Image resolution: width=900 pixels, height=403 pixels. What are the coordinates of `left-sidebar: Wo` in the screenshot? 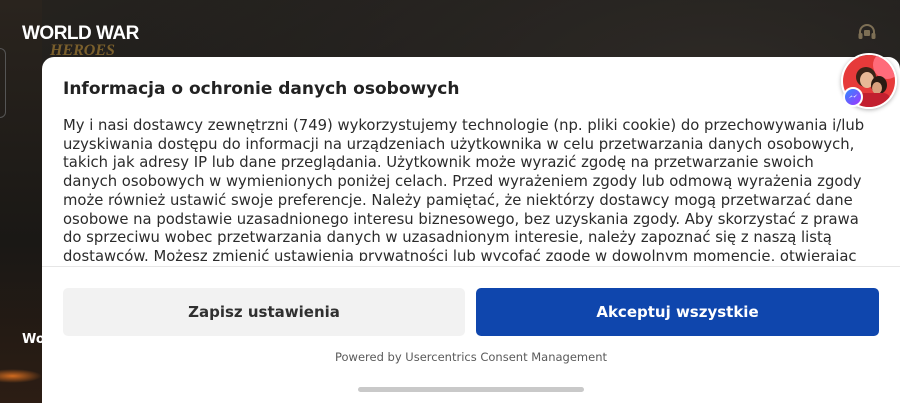 It's located at (22, 201).